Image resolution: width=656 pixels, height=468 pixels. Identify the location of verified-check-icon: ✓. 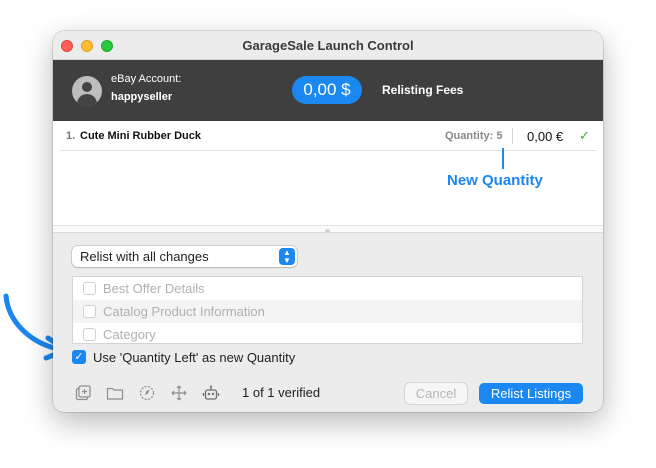
(584, 135).